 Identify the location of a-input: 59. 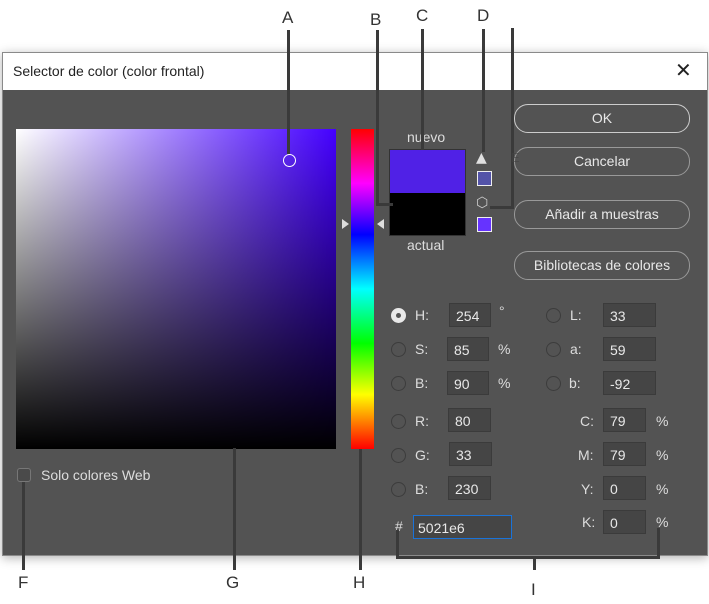
(629, 349).